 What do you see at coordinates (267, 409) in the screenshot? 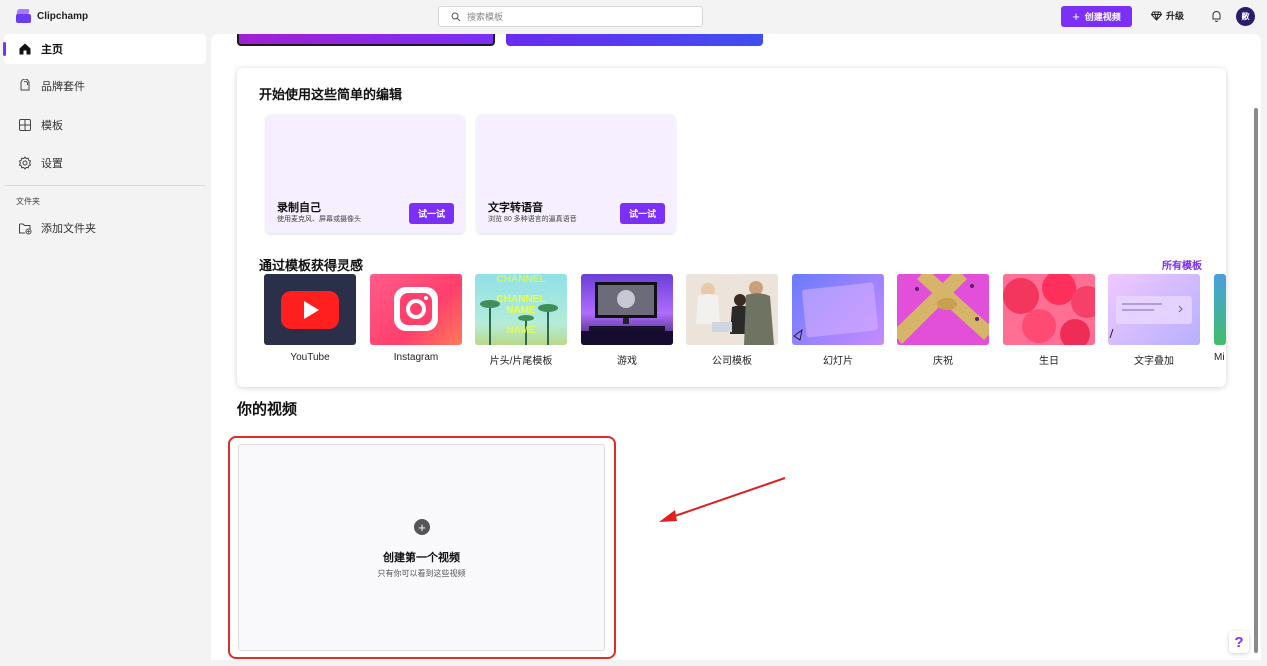
I see `your-videos-title: 你的视频` at bounding box center [267, 409].